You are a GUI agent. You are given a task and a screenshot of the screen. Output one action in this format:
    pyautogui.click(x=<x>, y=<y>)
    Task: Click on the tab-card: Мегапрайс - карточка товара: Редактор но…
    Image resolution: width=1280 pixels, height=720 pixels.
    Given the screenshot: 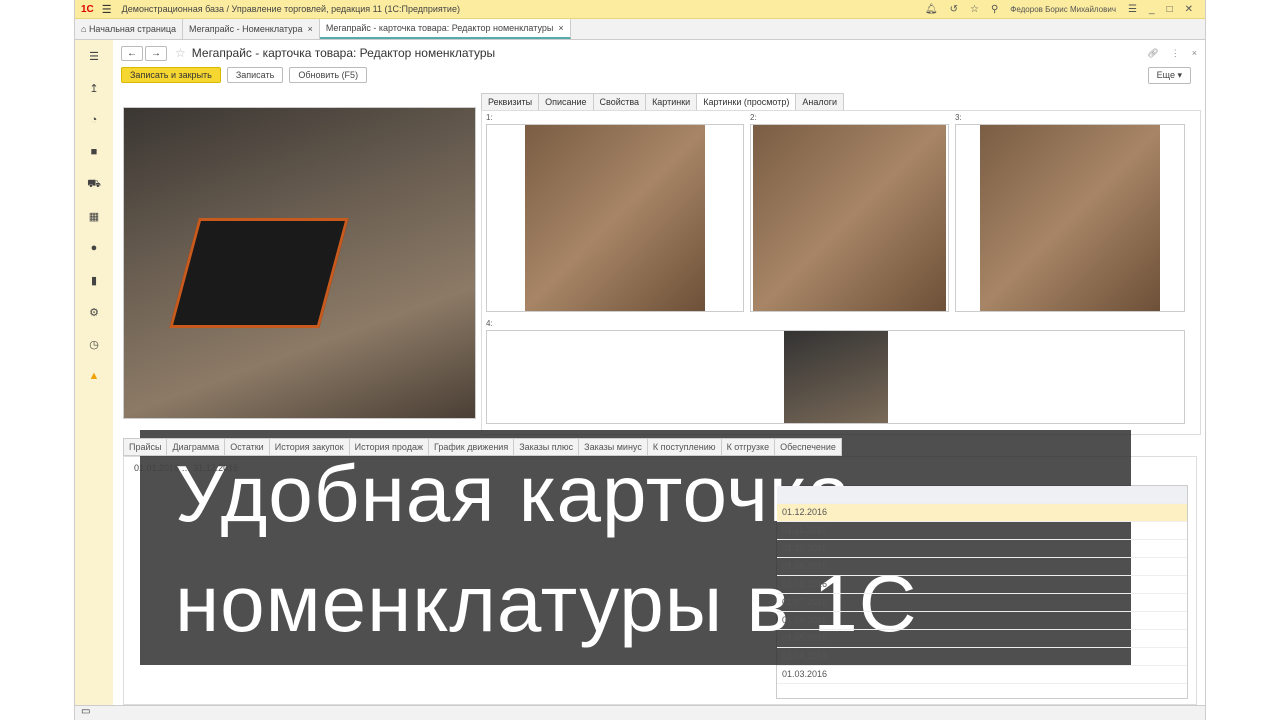 What is the action you would take?
    pyautogui.click(x=445, y=29)
    